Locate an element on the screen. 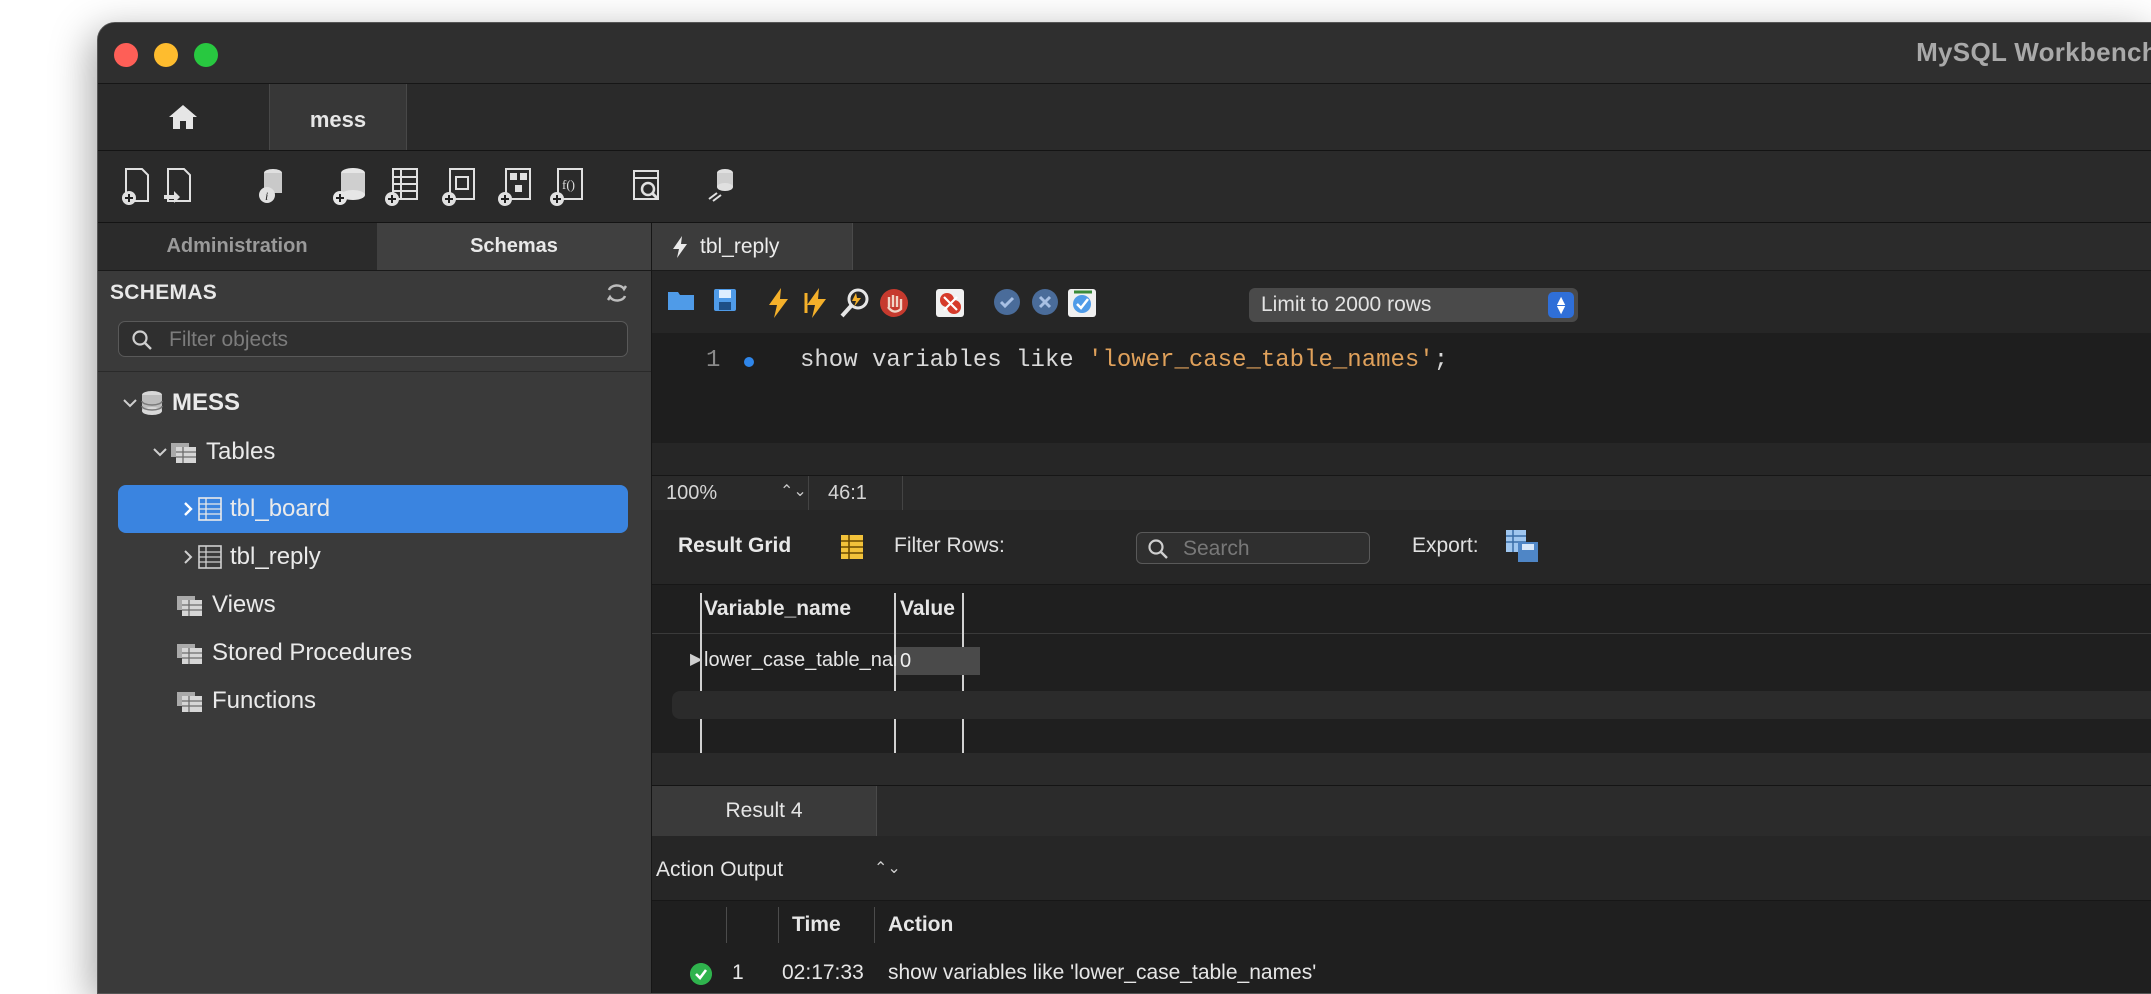 This screenshot has width=2151, height=994. column-header-action: Action is located at coordinates (920, 925).